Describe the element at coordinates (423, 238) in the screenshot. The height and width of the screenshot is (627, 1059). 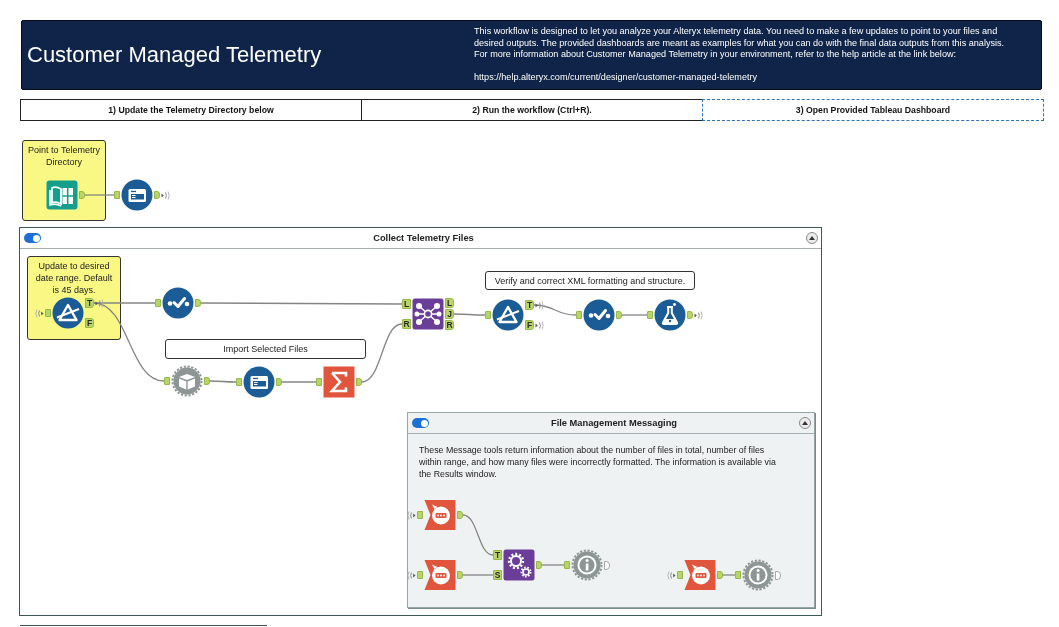
I see `container-title: Collect Telemetry Files` at that location.